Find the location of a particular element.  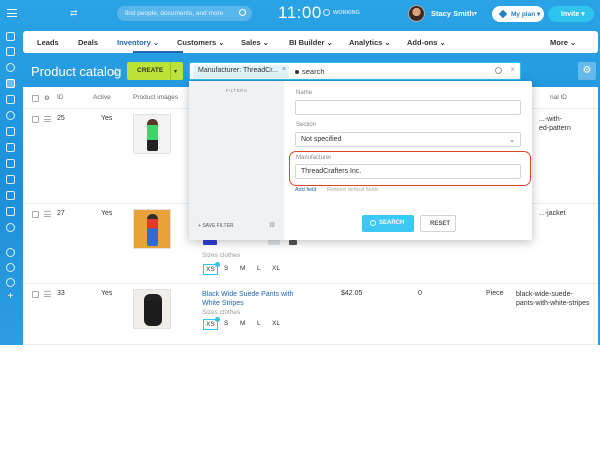

name-input is located at coordinates (408, 107).